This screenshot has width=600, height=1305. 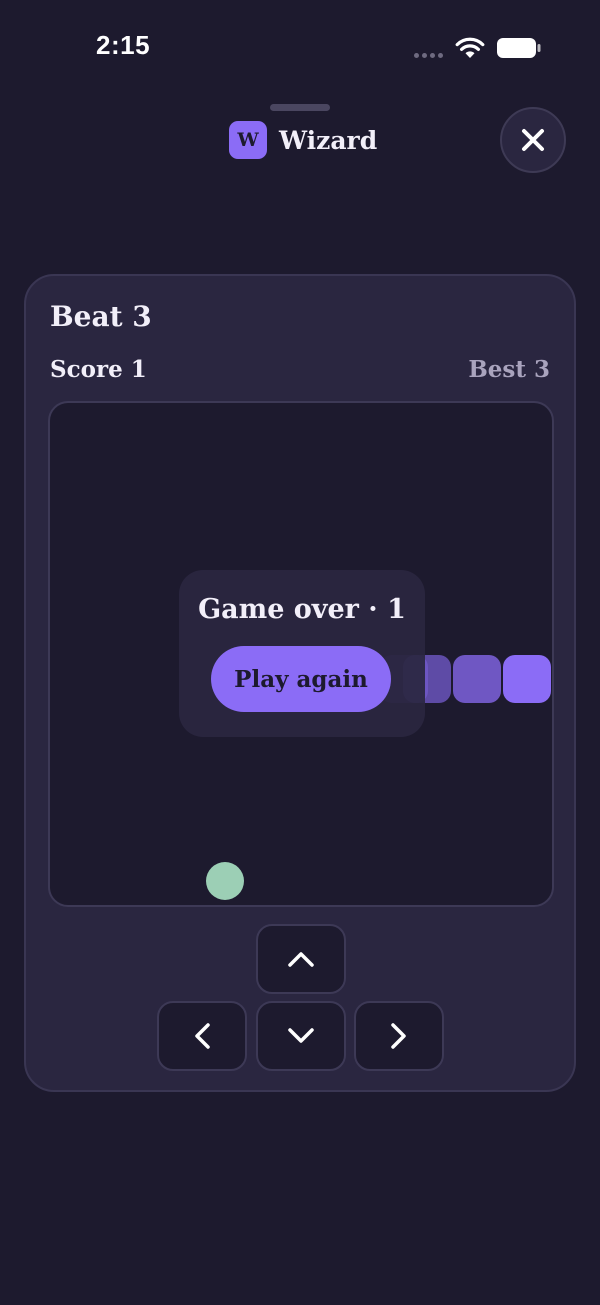 What do you see at coordinates (101, 316) in the screenshot?
I see `game-title: Beat 3` at bounding box center [101, 316].